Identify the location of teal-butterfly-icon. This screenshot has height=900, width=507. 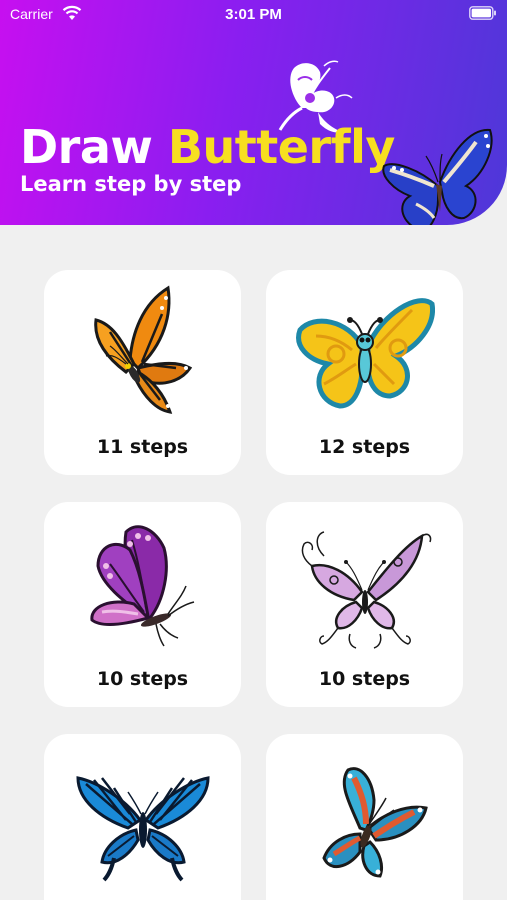
(375, 822).